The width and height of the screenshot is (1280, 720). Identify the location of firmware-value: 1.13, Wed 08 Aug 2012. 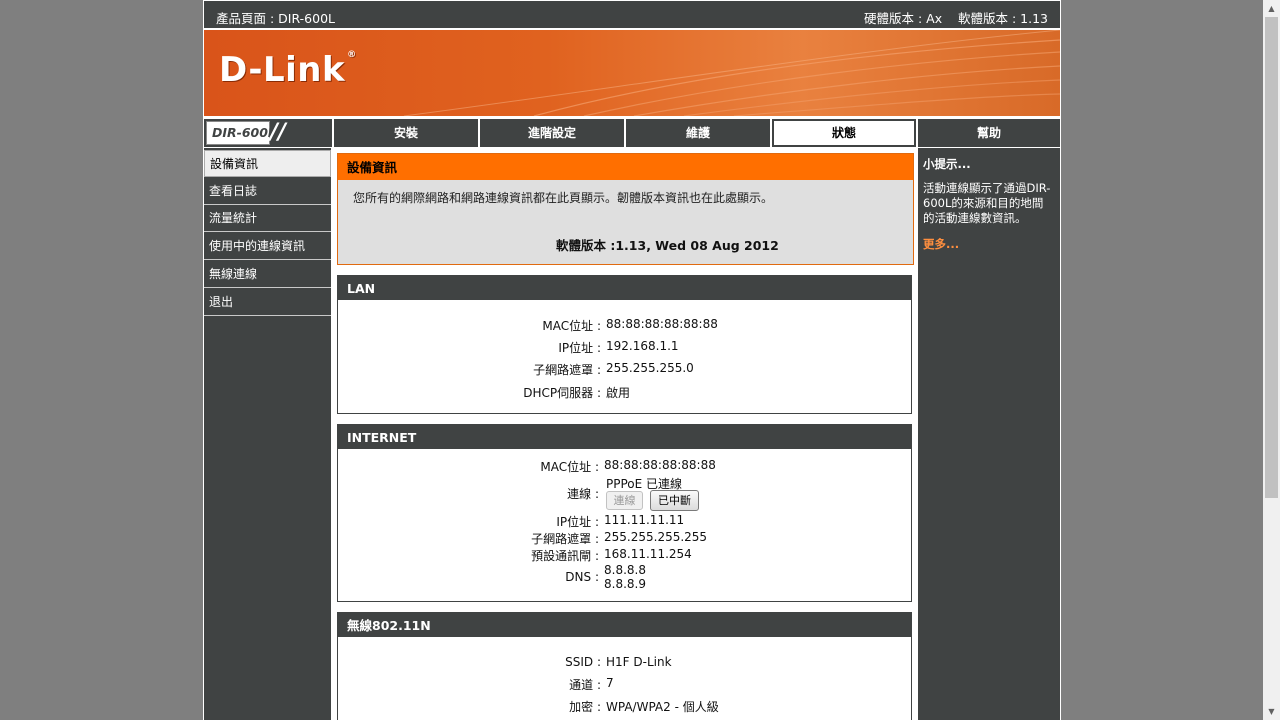
(697, 245).